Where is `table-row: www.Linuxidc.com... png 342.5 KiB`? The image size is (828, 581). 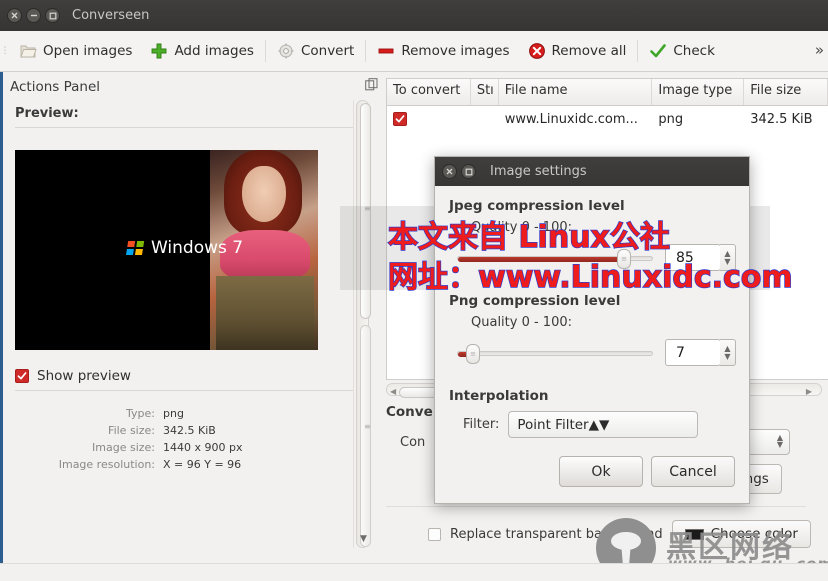 table-row: www.Linuxidc.com... png 342.5 KiB is located at coordinates (607, 119).